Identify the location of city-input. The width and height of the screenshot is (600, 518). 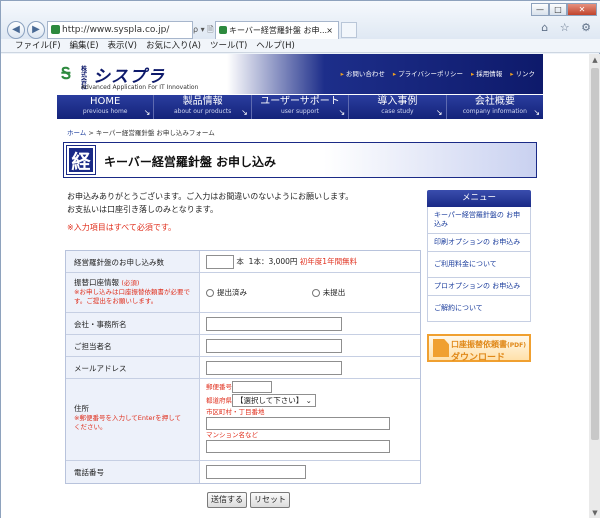
(298, 423).